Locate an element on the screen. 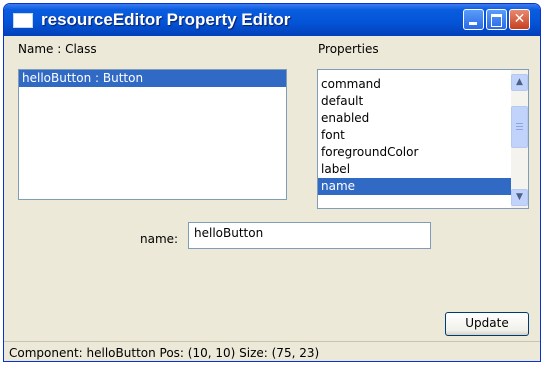  list-item: name is located at coordinates (423, 186).